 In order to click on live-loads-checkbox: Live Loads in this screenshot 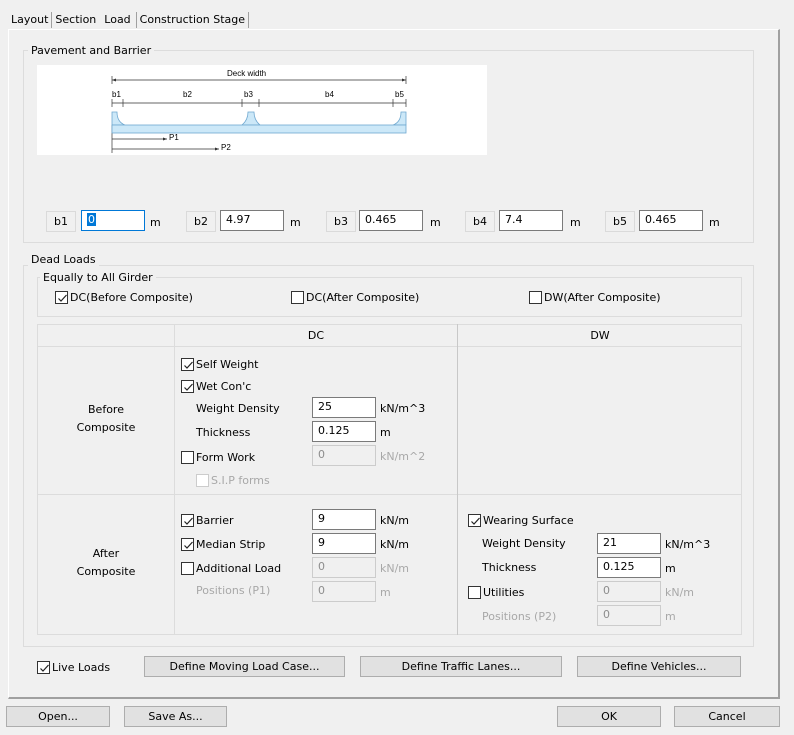, I will do `click(73, 667)`.